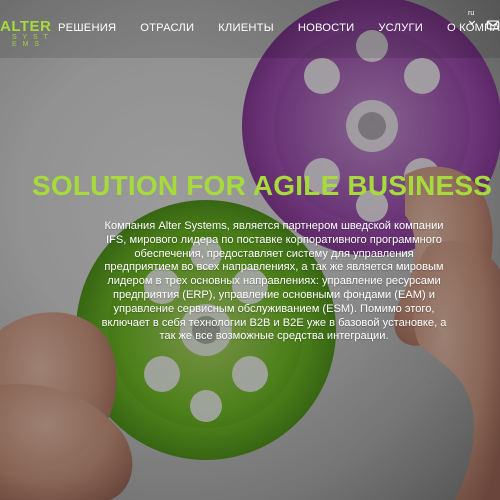  Describe the element at coordinates (477, 20) in the screenshot. I see `language-switcher: ru` at that location.